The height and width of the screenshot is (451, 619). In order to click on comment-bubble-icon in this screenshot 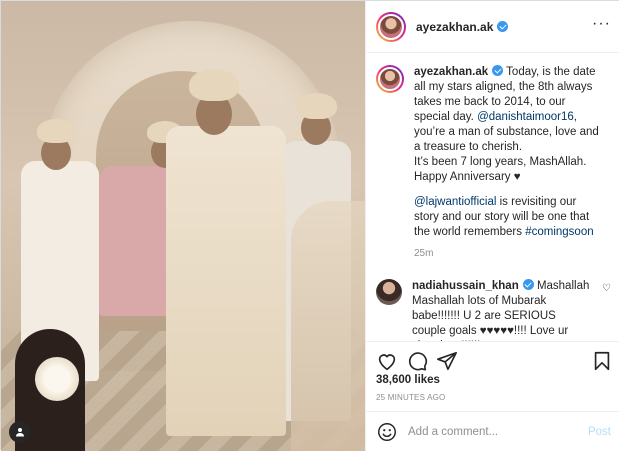, I will do `click(417, 361)`.